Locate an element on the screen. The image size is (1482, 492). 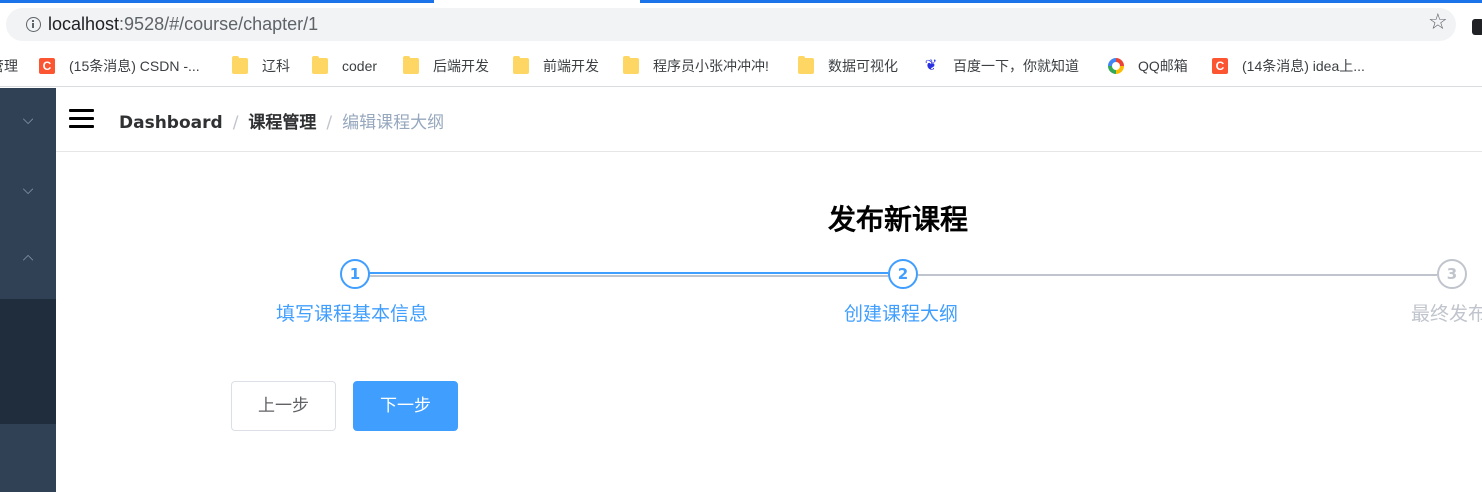
hamburger-icon is located at coordinates (81, 119).